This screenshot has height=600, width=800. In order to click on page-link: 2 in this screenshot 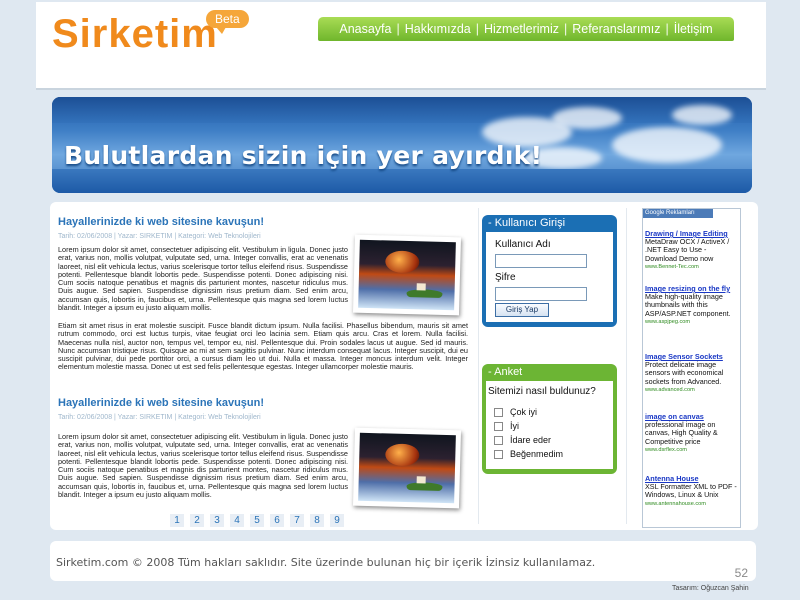, I will do `click(197, 520)`.